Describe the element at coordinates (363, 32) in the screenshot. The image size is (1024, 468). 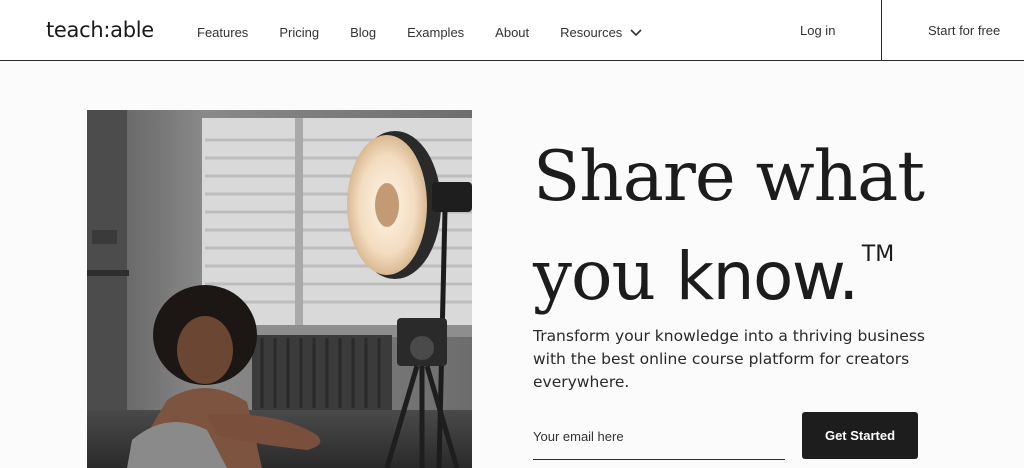
I see `nav-blog: Blog` at that location.